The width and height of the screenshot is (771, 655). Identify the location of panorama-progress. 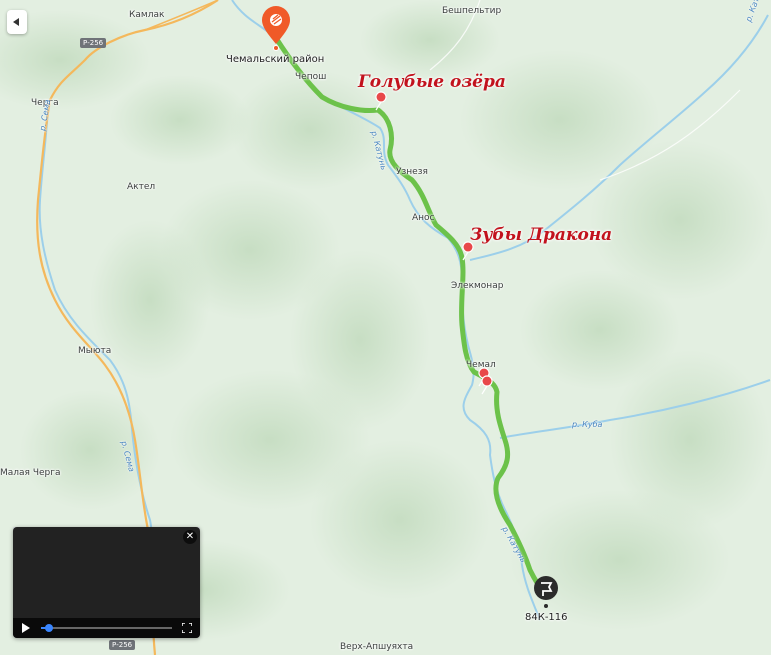
(106, 628).